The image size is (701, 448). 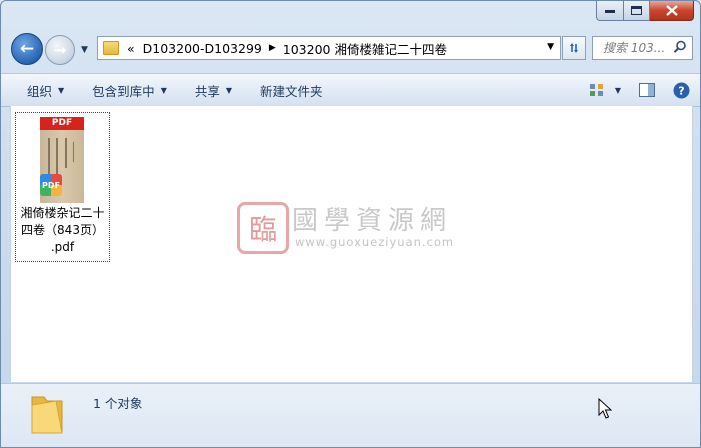 I want to click on change-view-button: ▼, so click(x=605, y=90).